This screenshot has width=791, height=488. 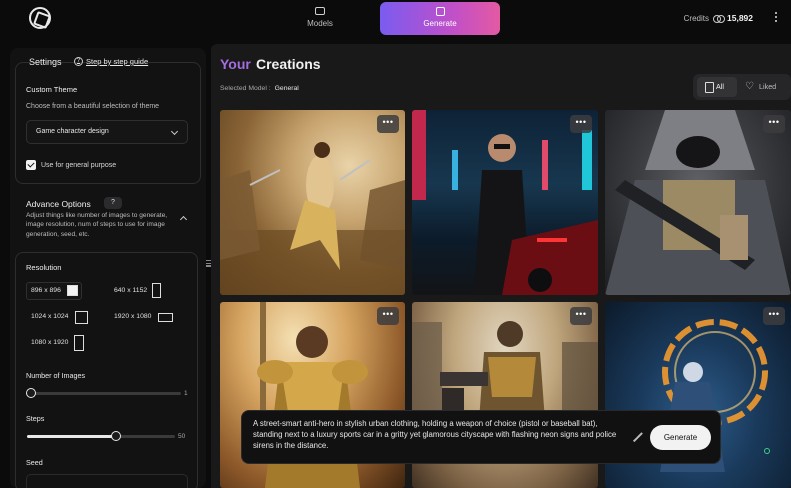 I want to click on theme-select-value: Game character design, so click(x=72, y=131).